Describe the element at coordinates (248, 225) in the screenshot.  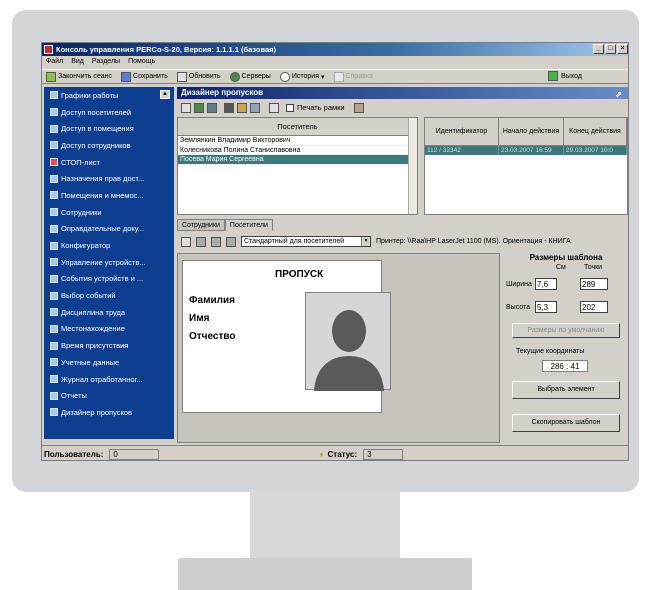
I see `tab-visitors: Посетители` at that location.